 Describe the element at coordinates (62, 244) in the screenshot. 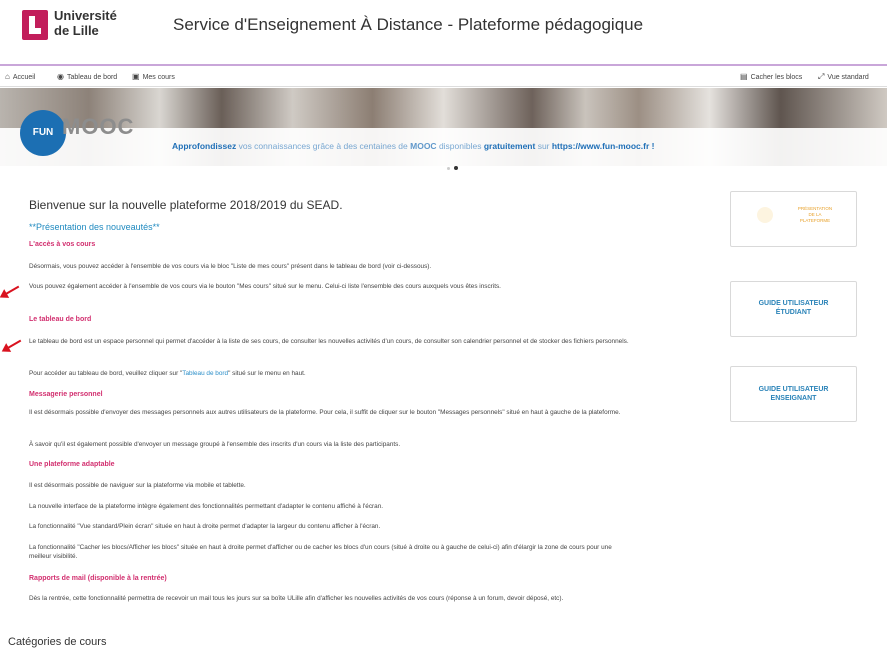

I see `section-title-course-access: L'accès à vos cours` at that location.